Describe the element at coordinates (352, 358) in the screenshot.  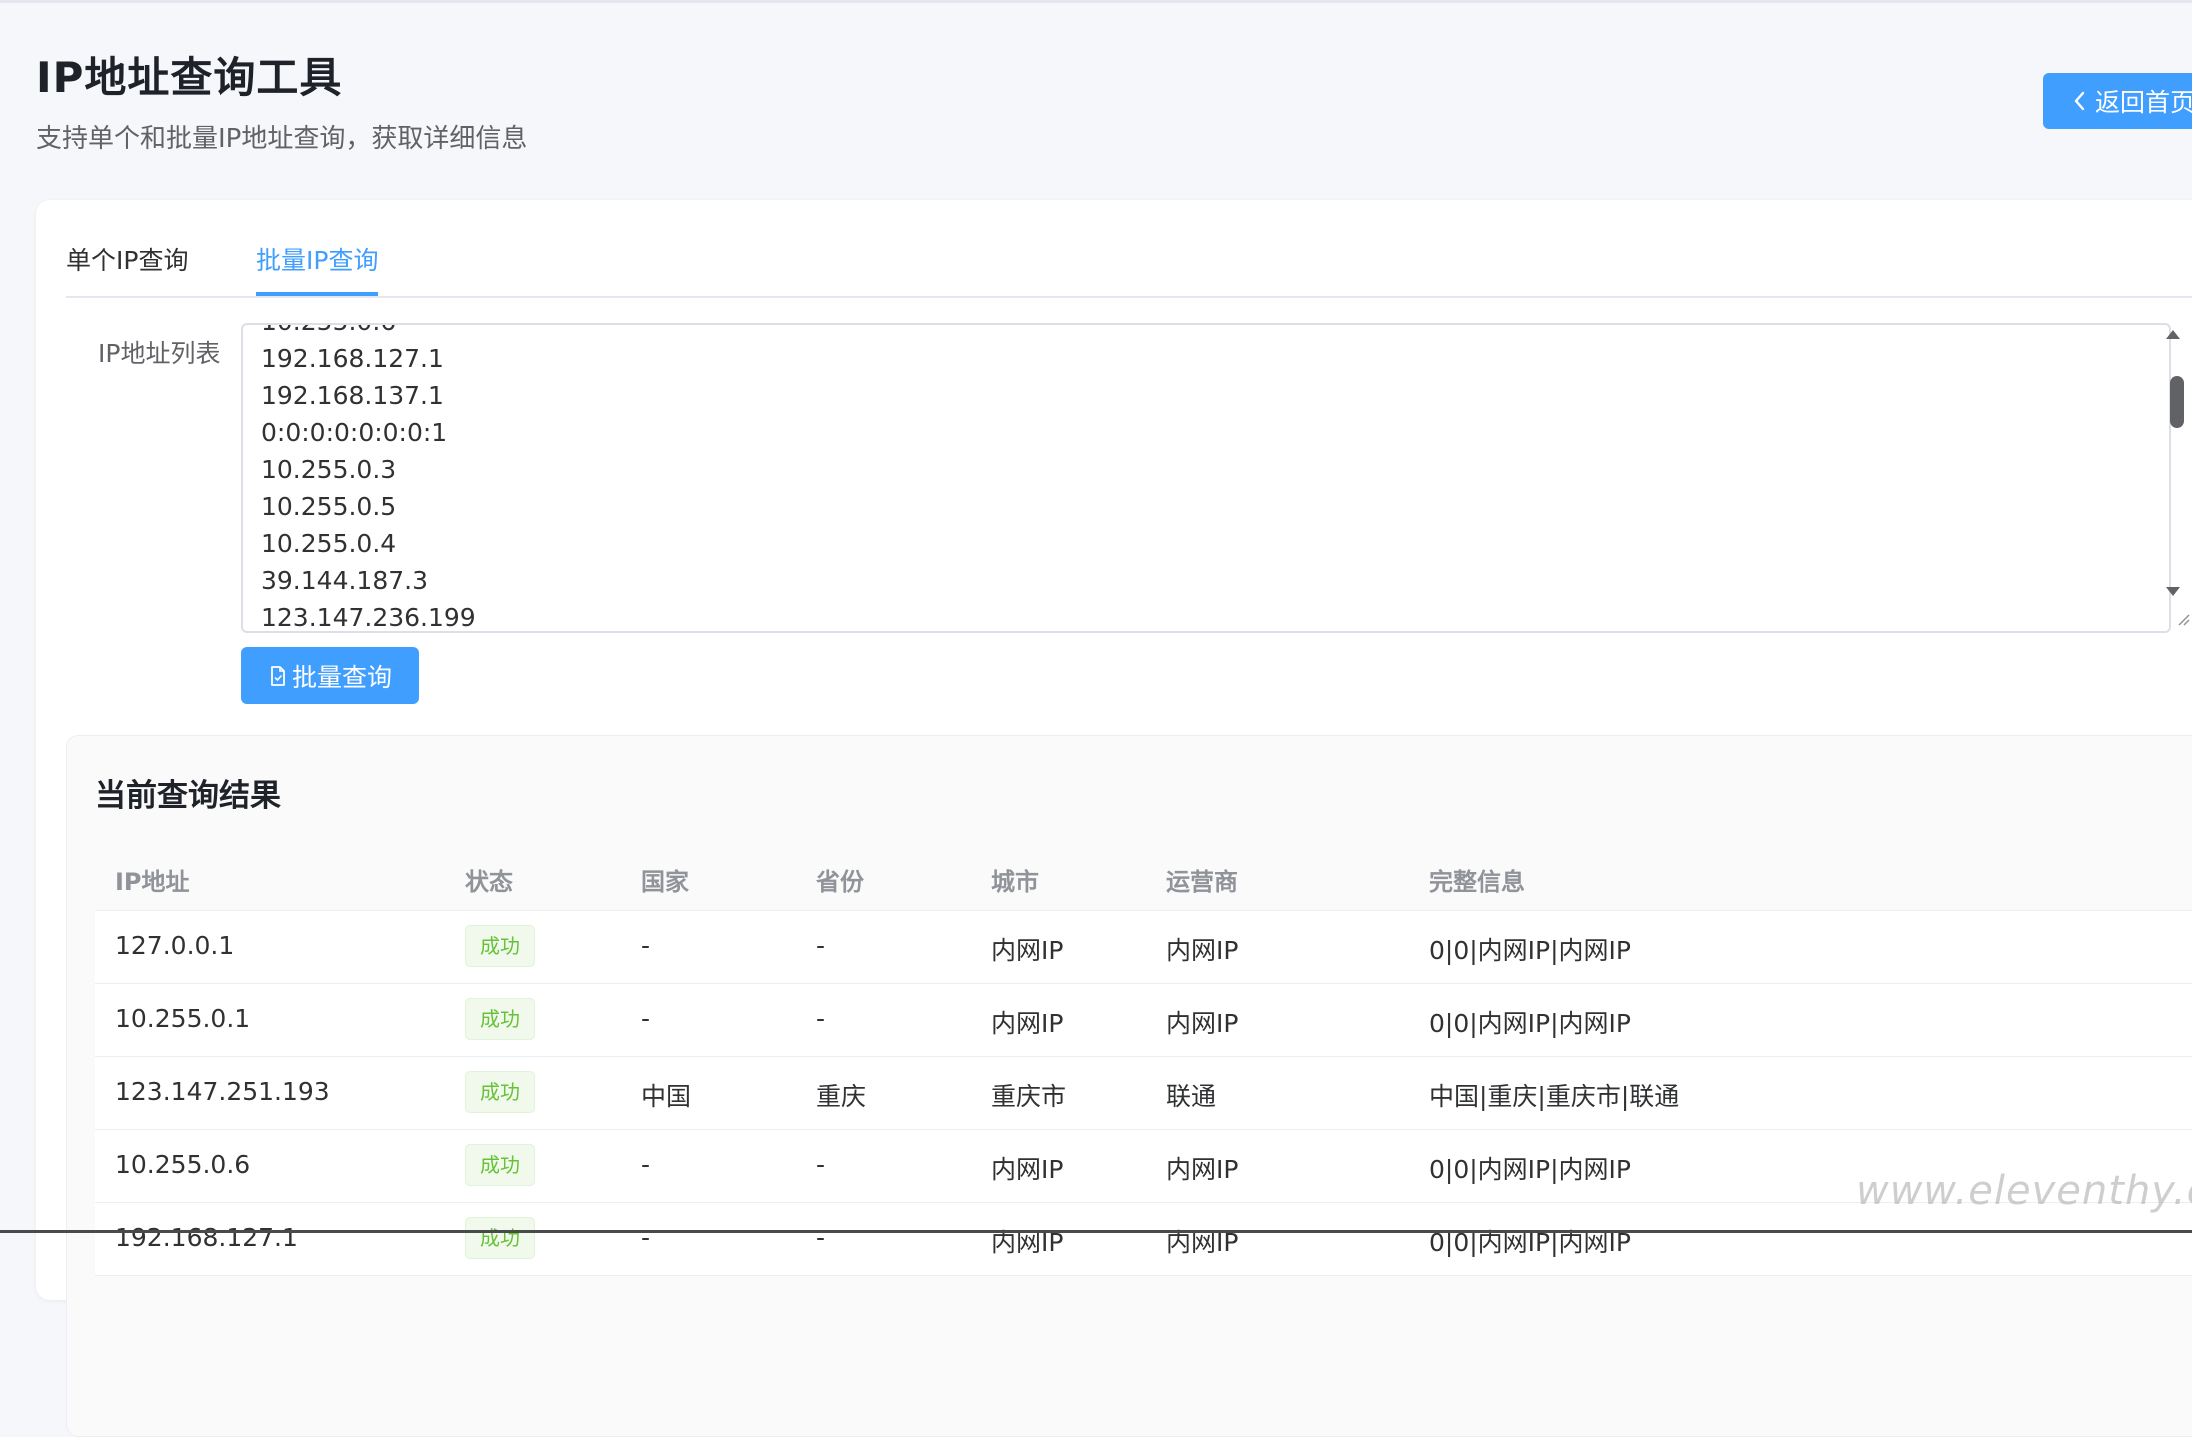
I see `ip-line: 192.168.127.1` at that location.